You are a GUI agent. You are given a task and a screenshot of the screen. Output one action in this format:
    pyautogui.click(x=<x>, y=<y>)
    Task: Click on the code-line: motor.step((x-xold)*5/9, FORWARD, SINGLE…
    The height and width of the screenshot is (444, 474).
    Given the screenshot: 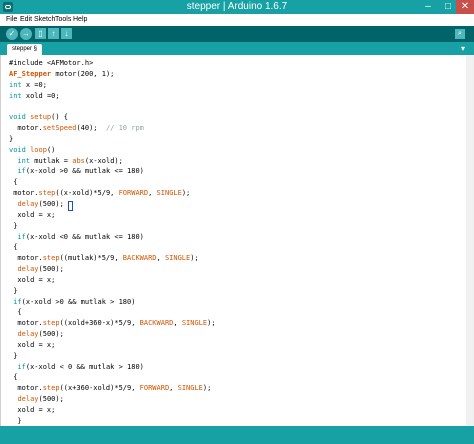 What is the action you would take?
    pyautogui.click(x=112, y=193)
    